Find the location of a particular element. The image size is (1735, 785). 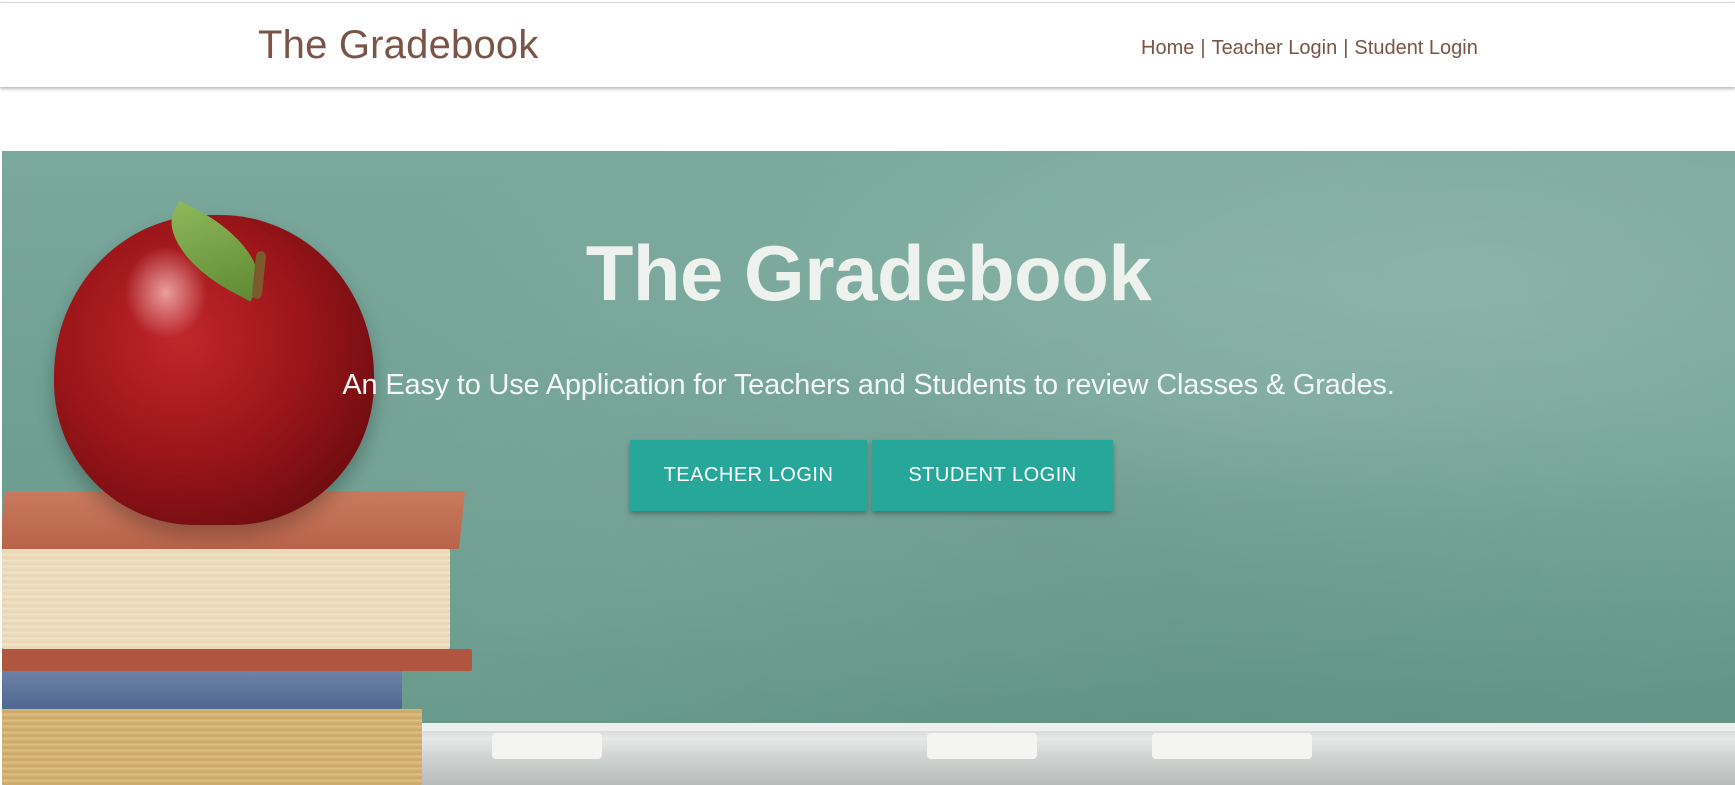

nav-links: Home | Teacher Login | Student Login is located at coordinates (1309, 48).